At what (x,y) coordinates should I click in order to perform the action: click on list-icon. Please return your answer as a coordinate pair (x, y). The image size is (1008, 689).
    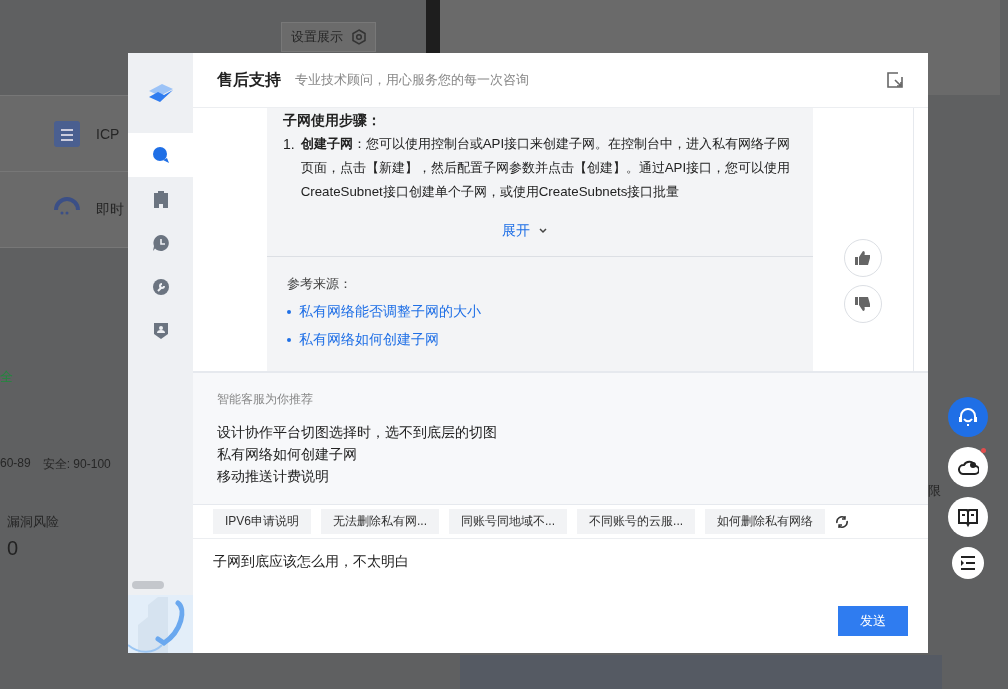
    Looking at the image, I should click on (968, 563).